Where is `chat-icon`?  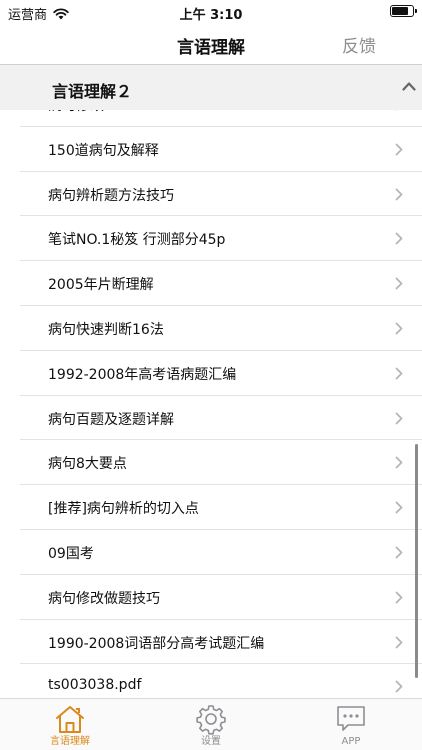
chat-icon is located at coordinates (351, 718).